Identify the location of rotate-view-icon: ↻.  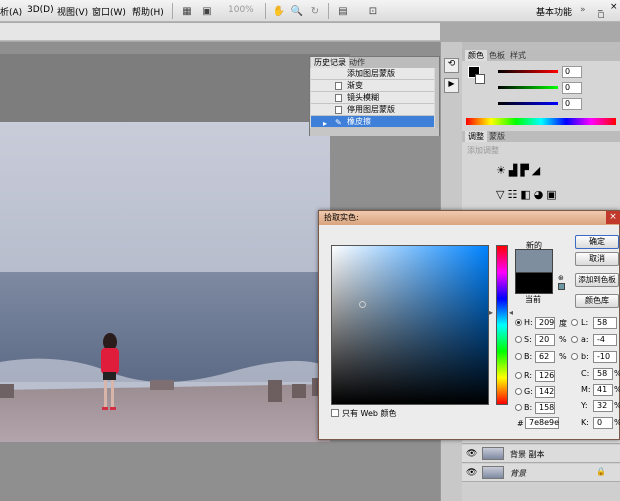
(315, 11).